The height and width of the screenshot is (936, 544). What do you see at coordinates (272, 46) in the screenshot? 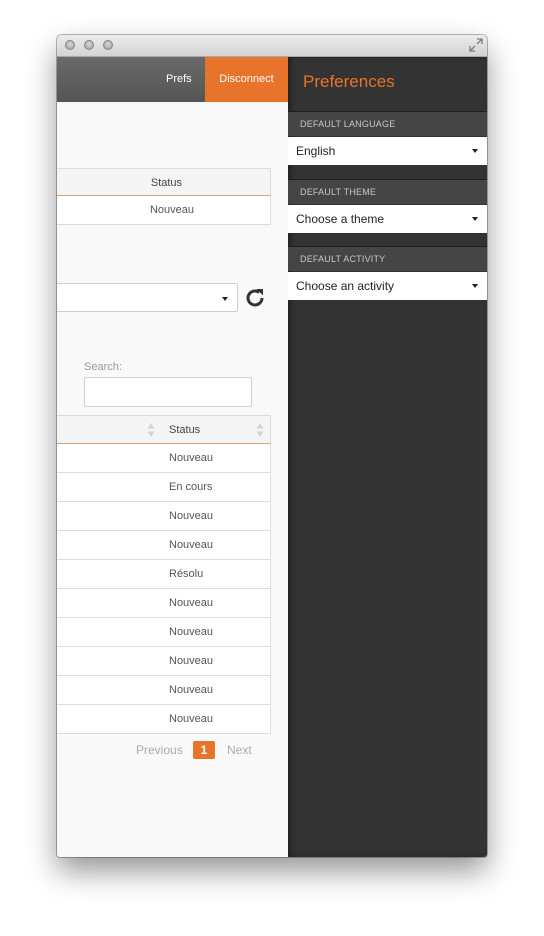
I see `title-bar` at bounding box center [272, 46].